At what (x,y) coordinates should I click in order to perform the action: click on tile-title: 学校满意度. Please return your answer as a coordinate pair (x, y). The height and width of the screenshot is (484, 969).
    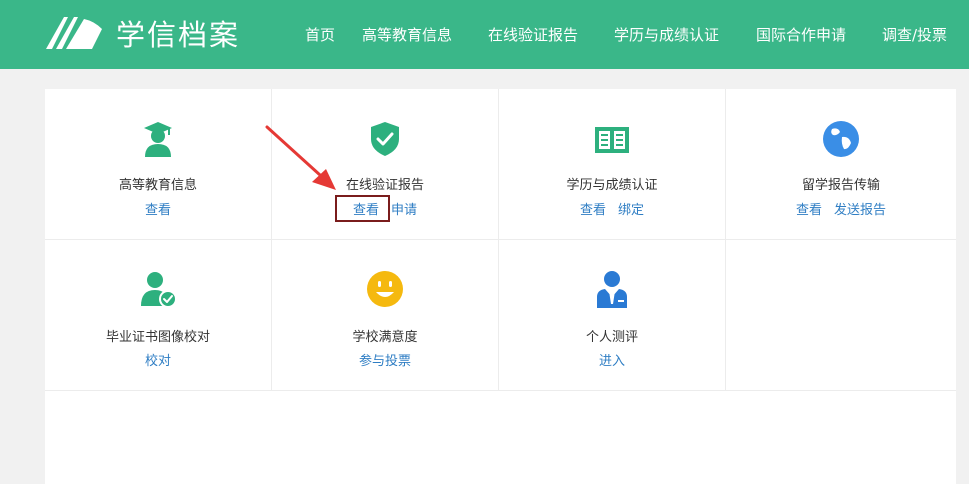
    Looking at the image, I should click on (385, 337).